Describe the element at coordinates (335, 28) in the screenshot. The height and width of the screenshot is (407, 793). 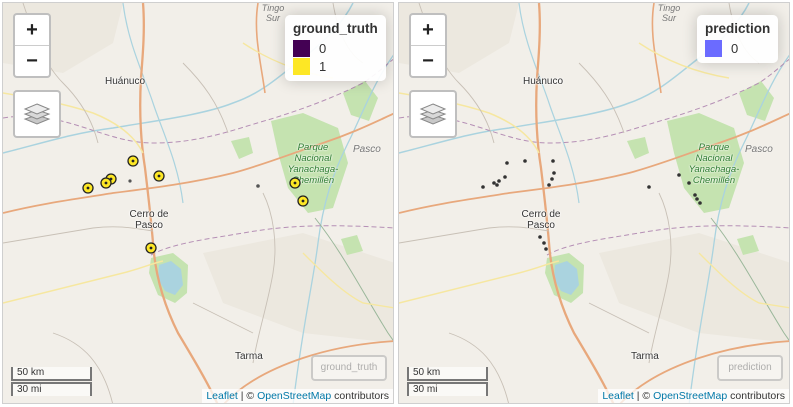
I see `legend-title: ground_truth` at that location.